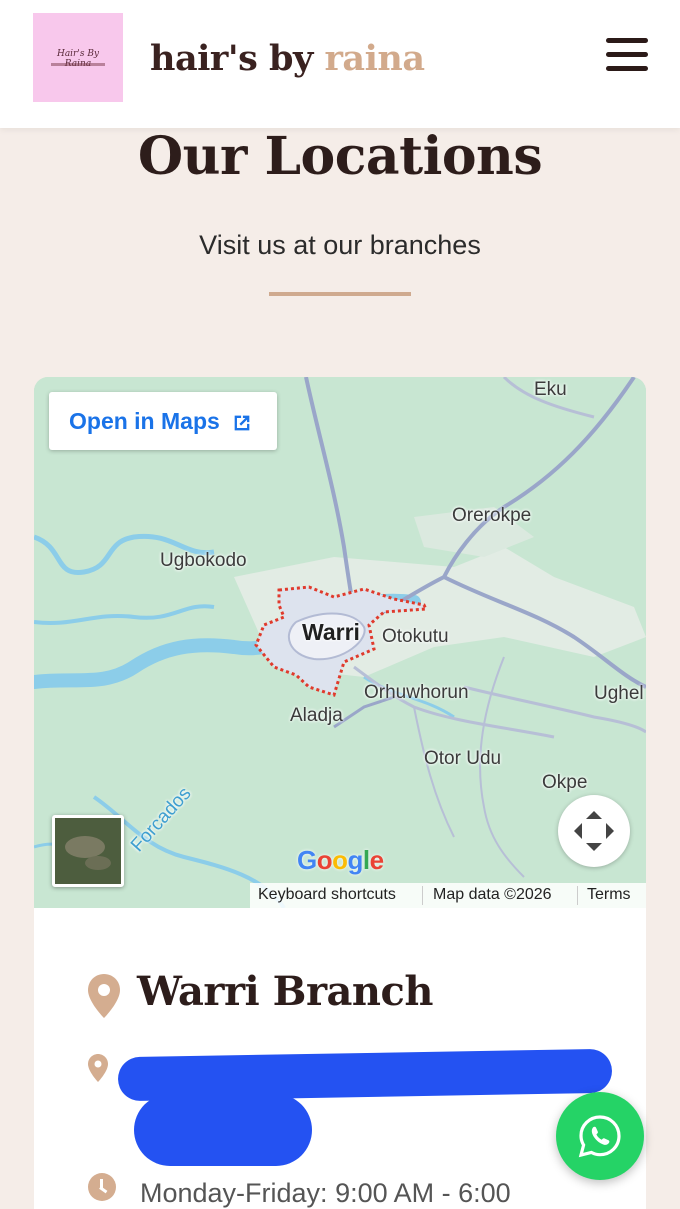  What do you see at coordinates (88, 851) in the screenshot?
I see `satellite-layer-icon` at bounding box center [88, 851].